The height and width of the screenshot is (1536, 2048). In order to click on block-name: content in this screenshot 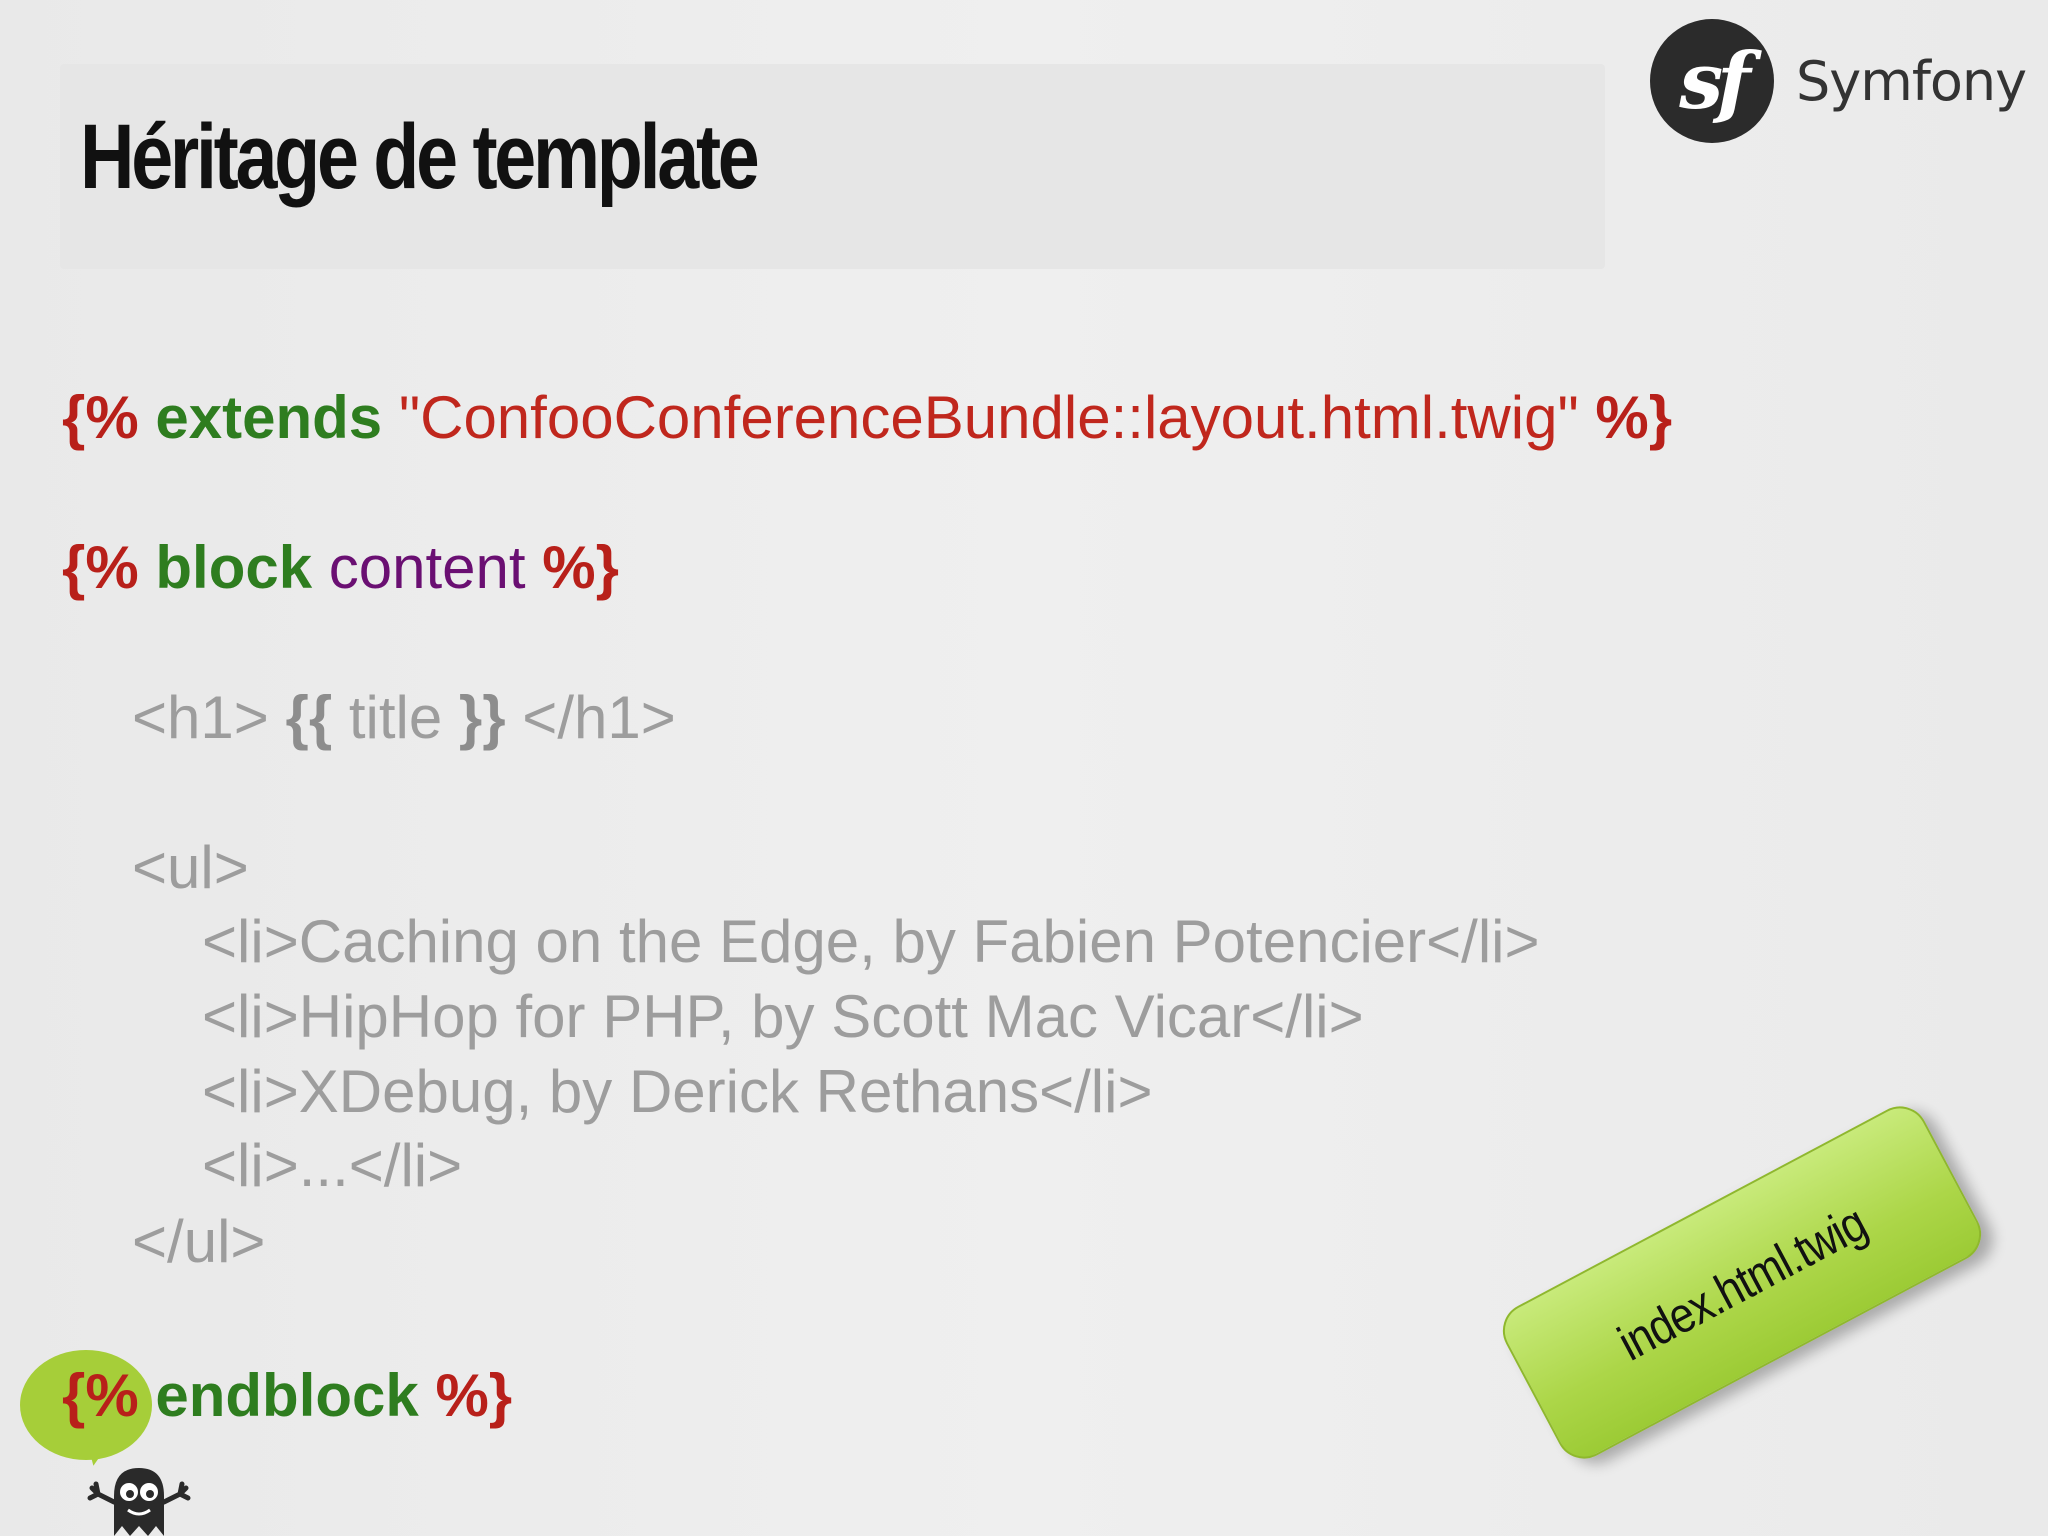, I will do `click(427, 567)`.